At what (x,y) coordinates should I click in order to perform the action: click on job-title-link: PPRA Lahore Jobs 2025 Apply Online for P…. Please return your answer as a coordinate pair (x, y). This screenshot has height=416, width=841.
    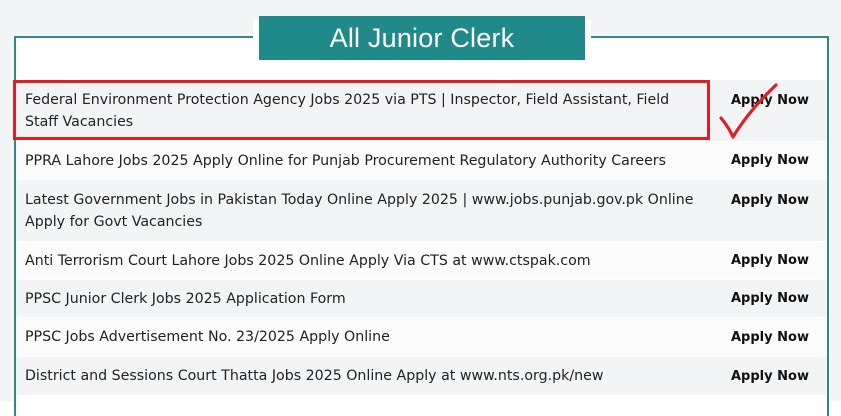
    Looking at the image, I should click on (360, 161).